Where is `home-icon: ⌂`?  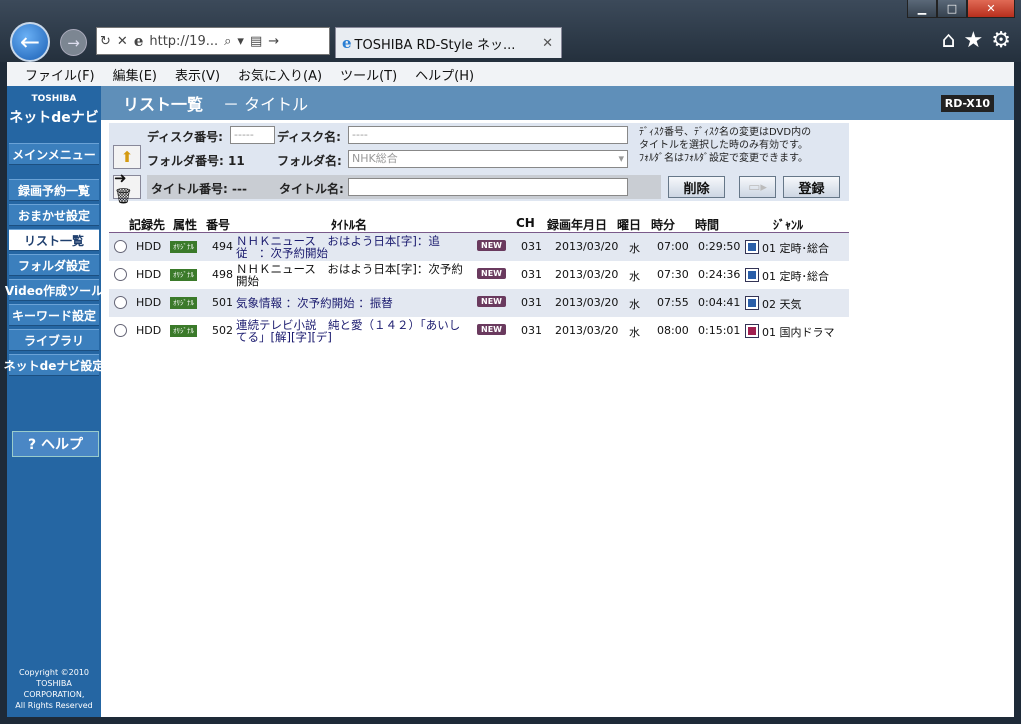
home-icon: ⌂ is located at coordinates (949, 40).